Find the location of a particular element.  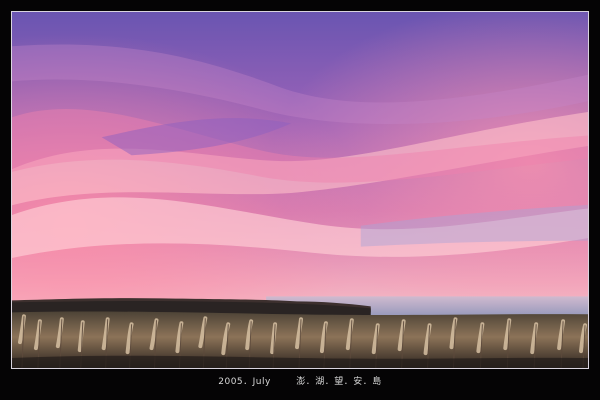

photo-caption: 2005．July 澎．湖．望．安．島 is located at coordinates (300, 382).